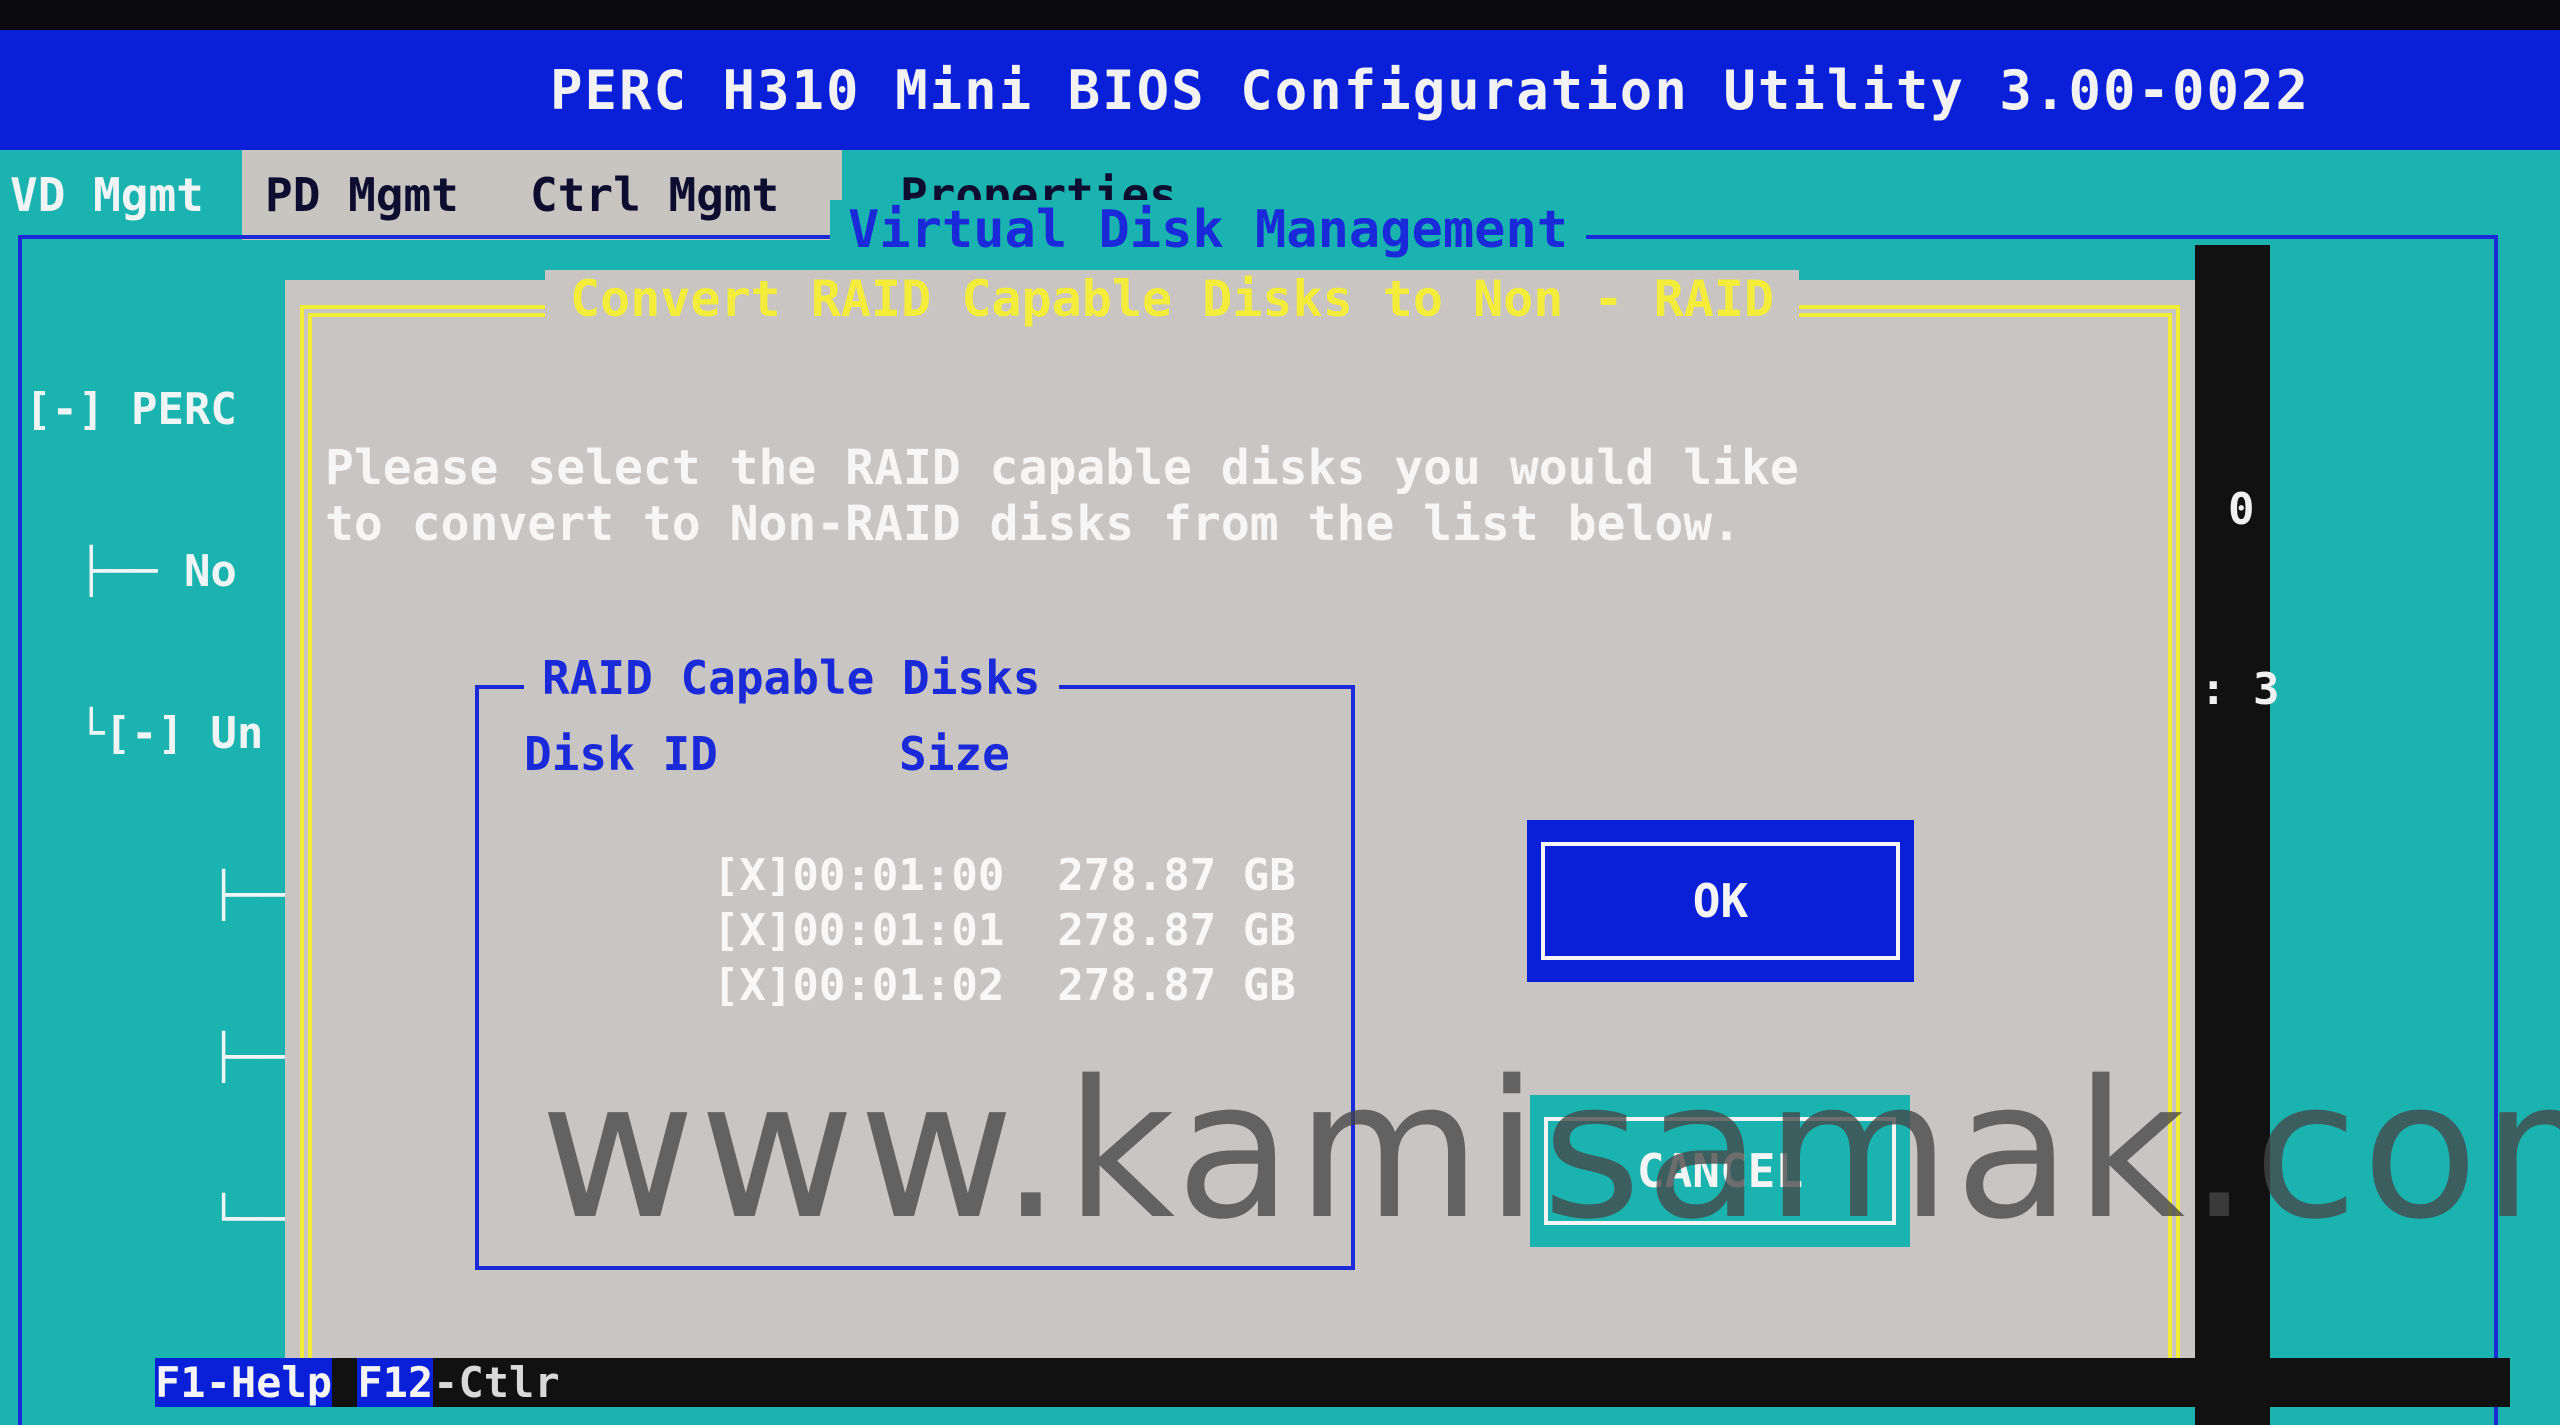  Describe the element at coordinates (621, 754) in the screenshot. I see `column-header-disk-id: Disk ID` at that location.